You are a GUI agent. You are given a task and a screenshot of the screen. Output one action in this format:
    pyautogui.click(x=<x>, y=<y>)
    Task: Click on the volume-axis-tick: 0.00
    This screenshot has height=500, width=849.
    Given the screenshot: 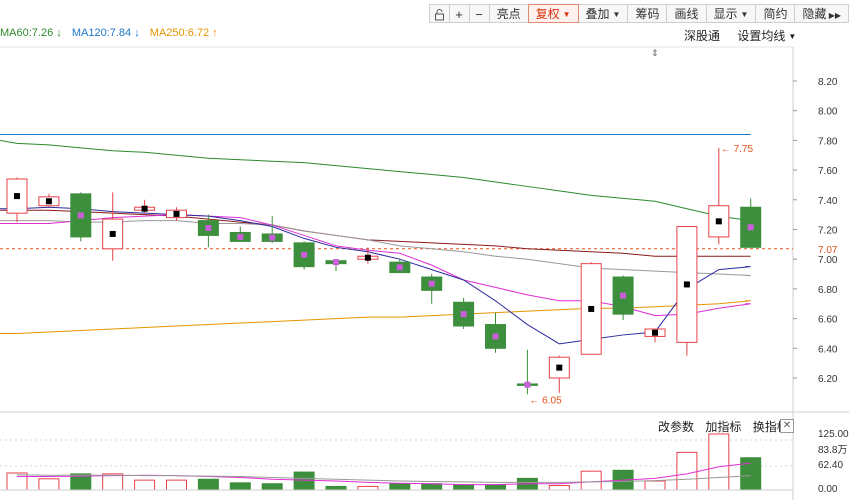 What is the action you would take?
    pyautogui.click(x=828, y=489)
    